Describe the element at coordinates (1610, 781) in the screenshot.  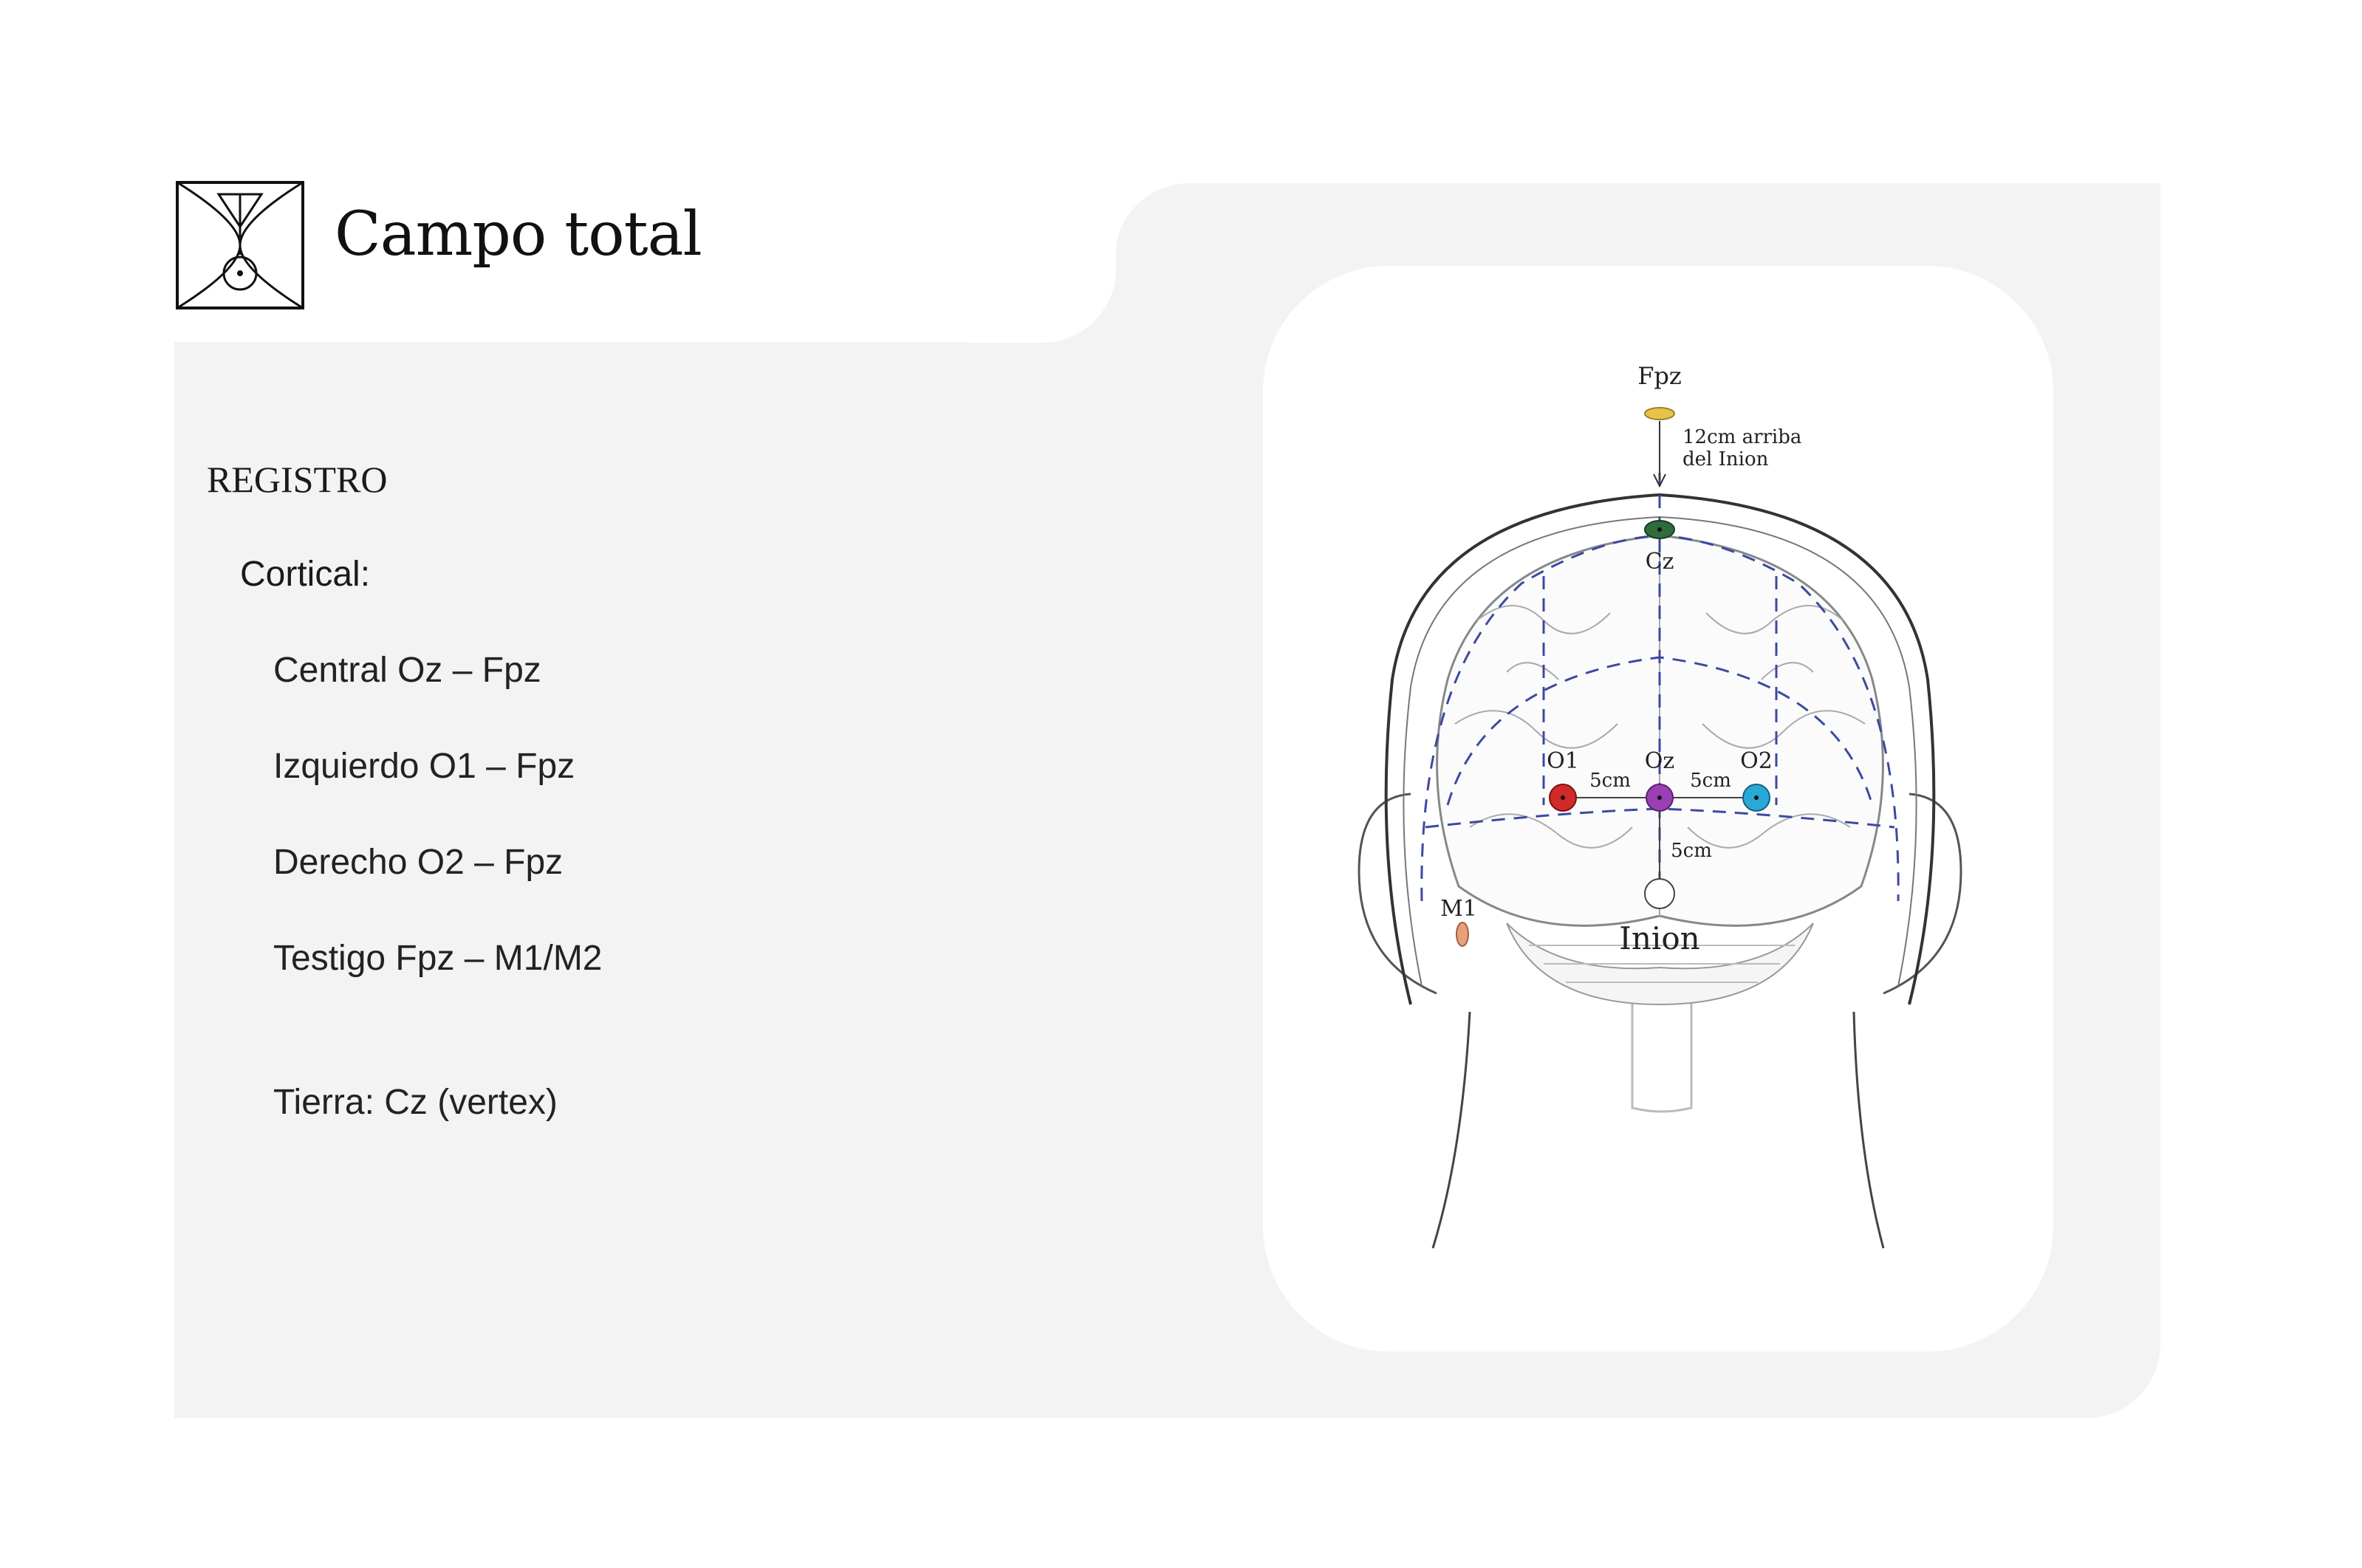
I see `distance-left-label: 5cm` at that location.